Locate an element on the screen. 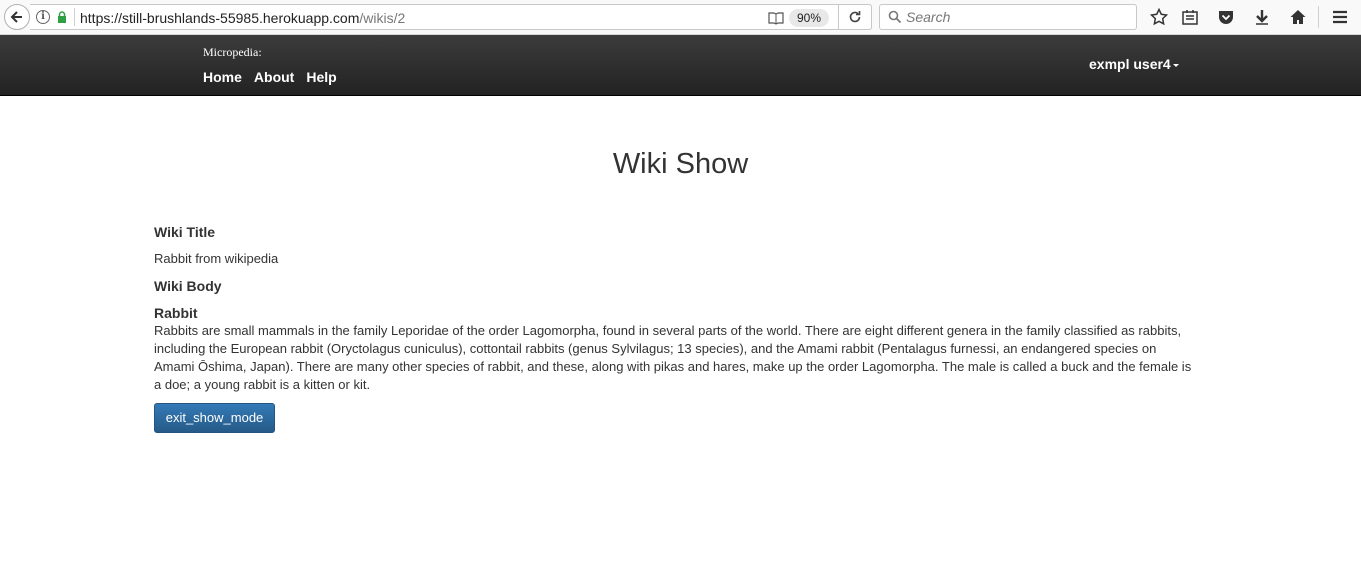 Image resolution: width=1361 pixels, height=566 pixels. nav-help-link: Help is located at coordinates (321, 77).